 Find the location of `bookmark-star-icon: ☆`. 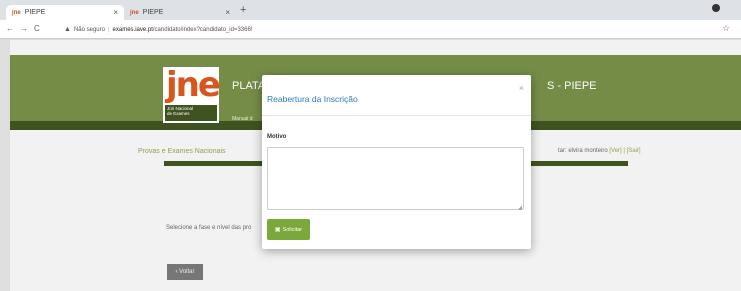

bookmark-star-icon: ☆ is located at coordinates (726, 28).